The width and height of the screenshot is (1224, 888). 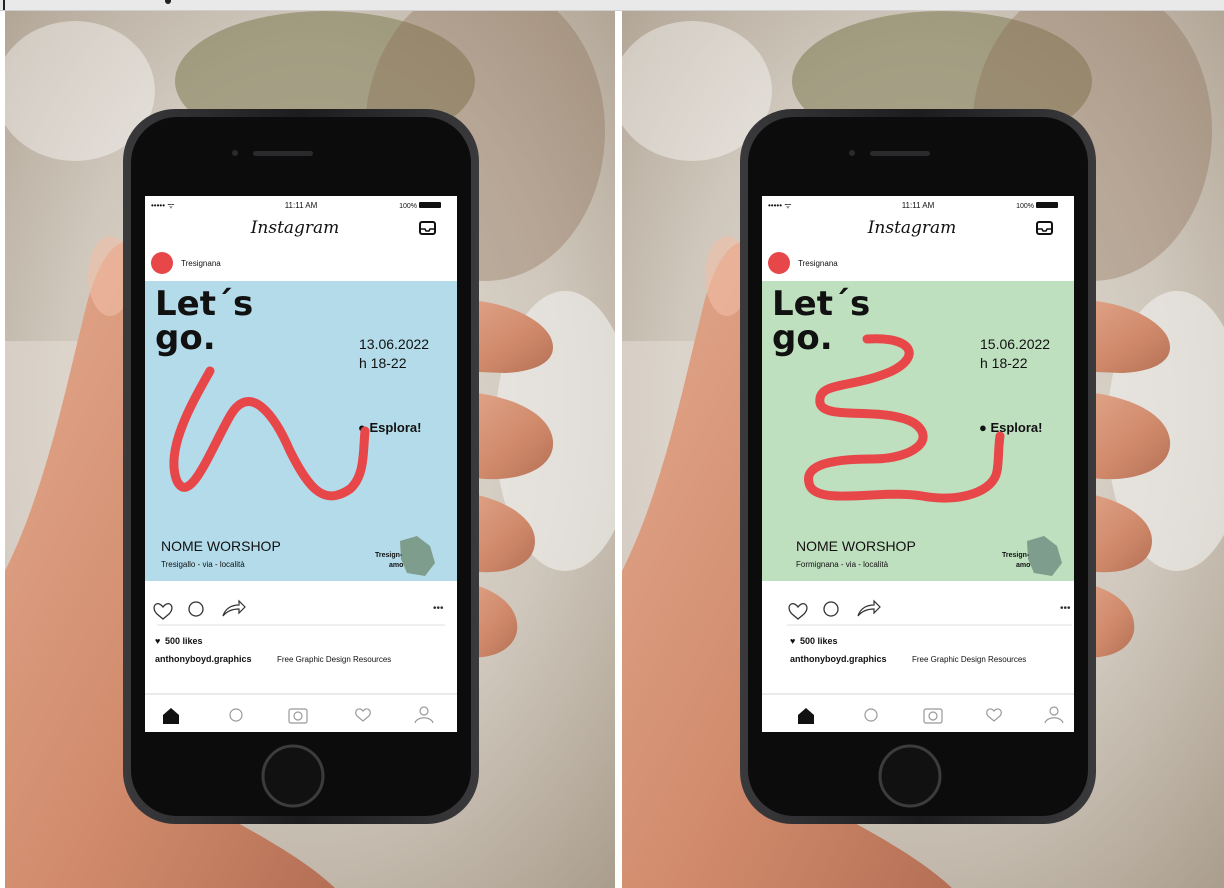 I want to click on post-cta: ● Esplora!, so click(x=1010, y=427).